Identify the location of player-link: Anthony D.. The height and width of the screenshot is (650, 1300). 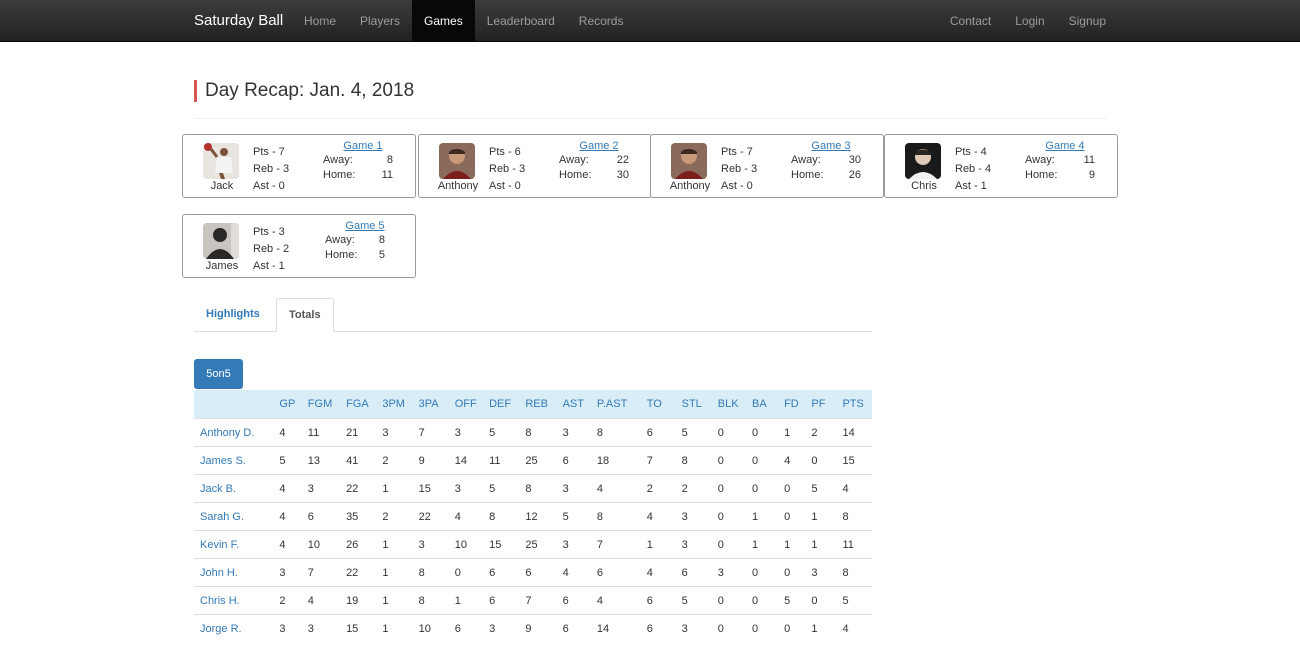
(235, 432).